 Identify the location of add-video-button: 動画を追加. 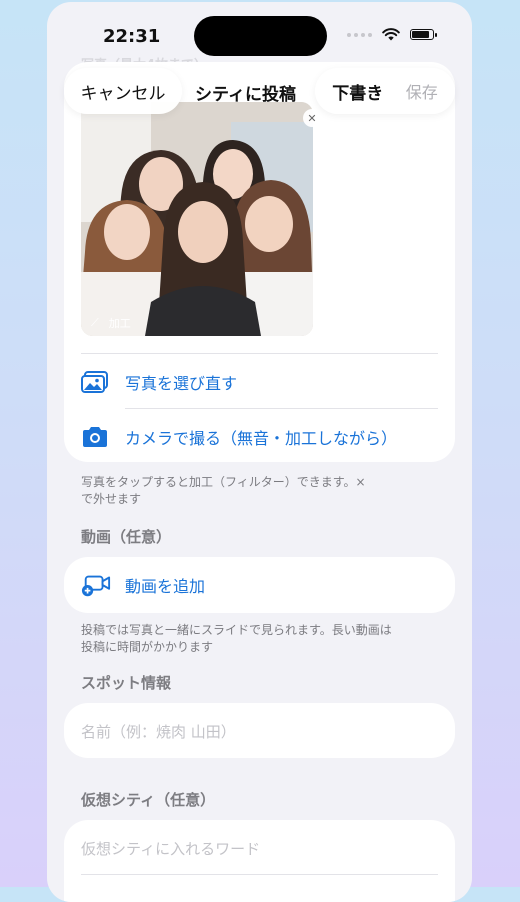
(143, 585).